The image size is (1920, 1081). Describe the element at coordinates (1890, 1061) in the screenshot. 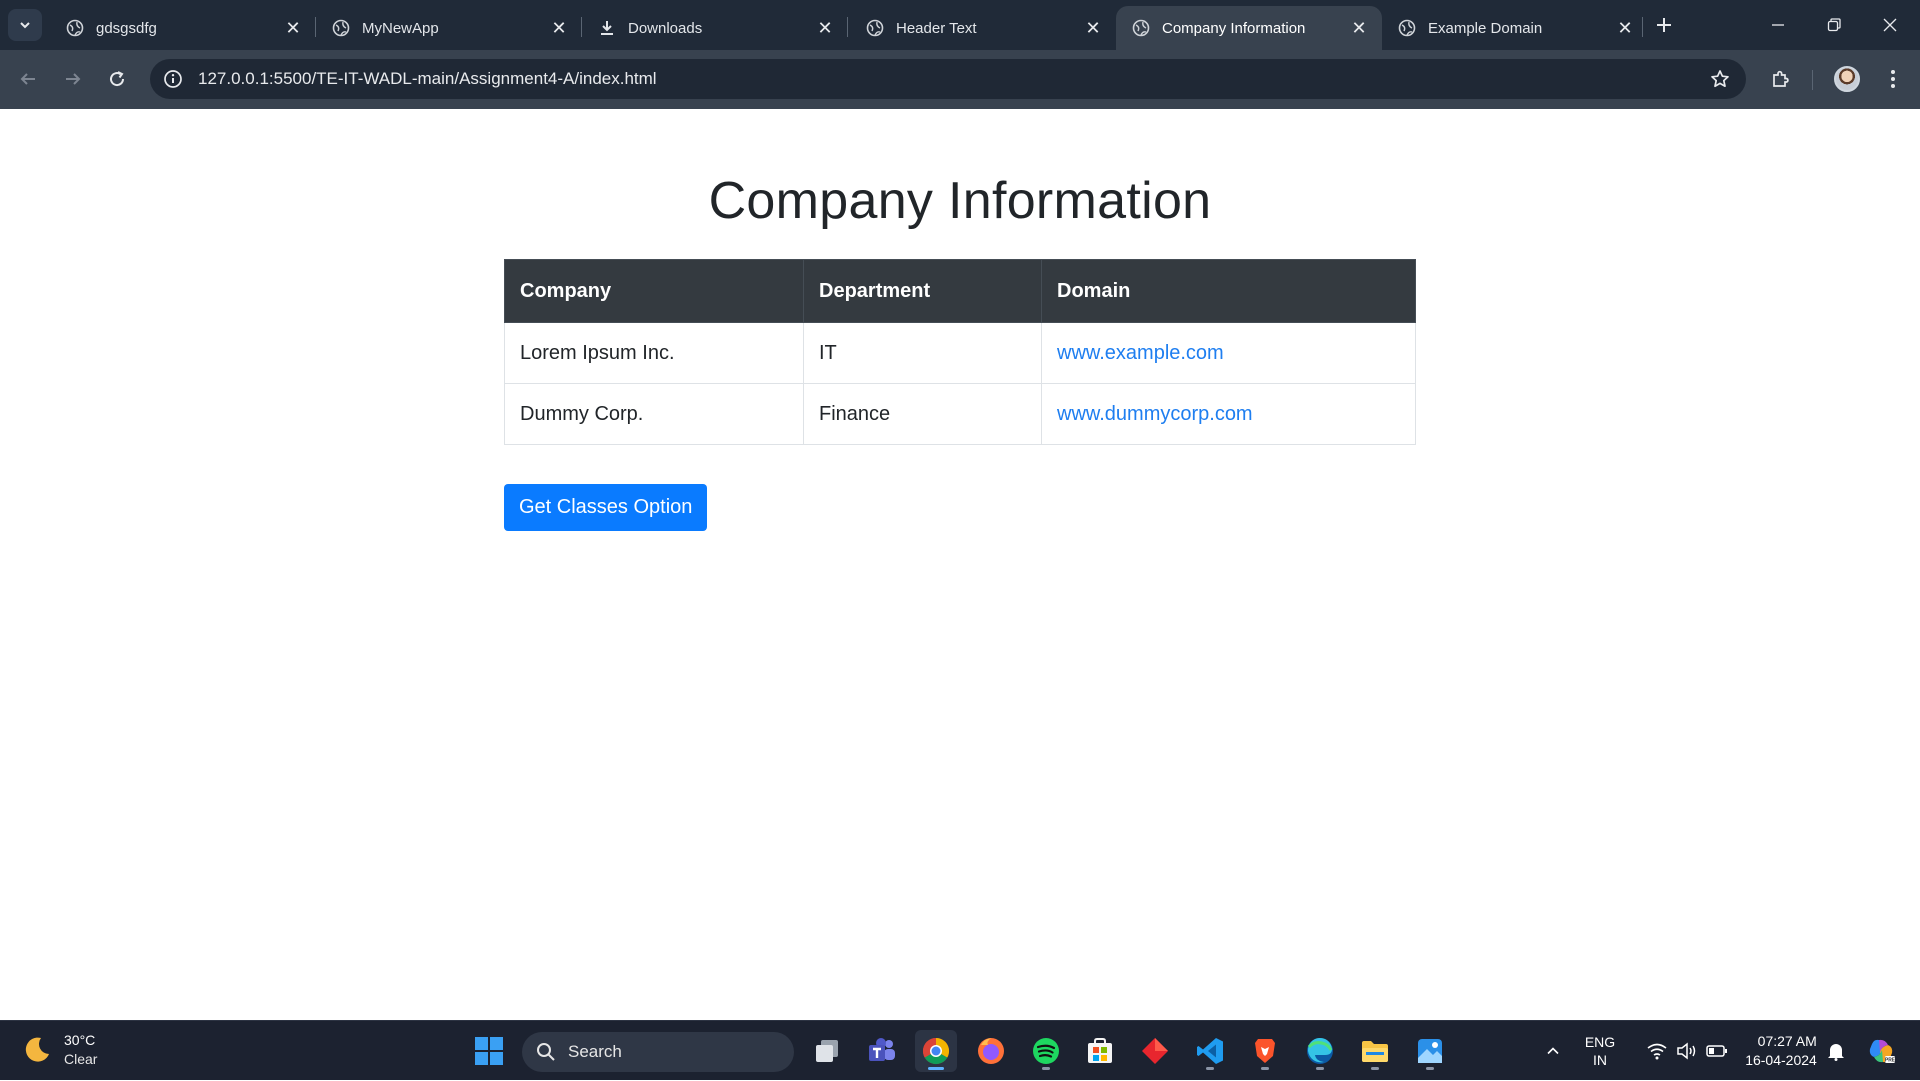

I see `svg-text: PRE` at that location.